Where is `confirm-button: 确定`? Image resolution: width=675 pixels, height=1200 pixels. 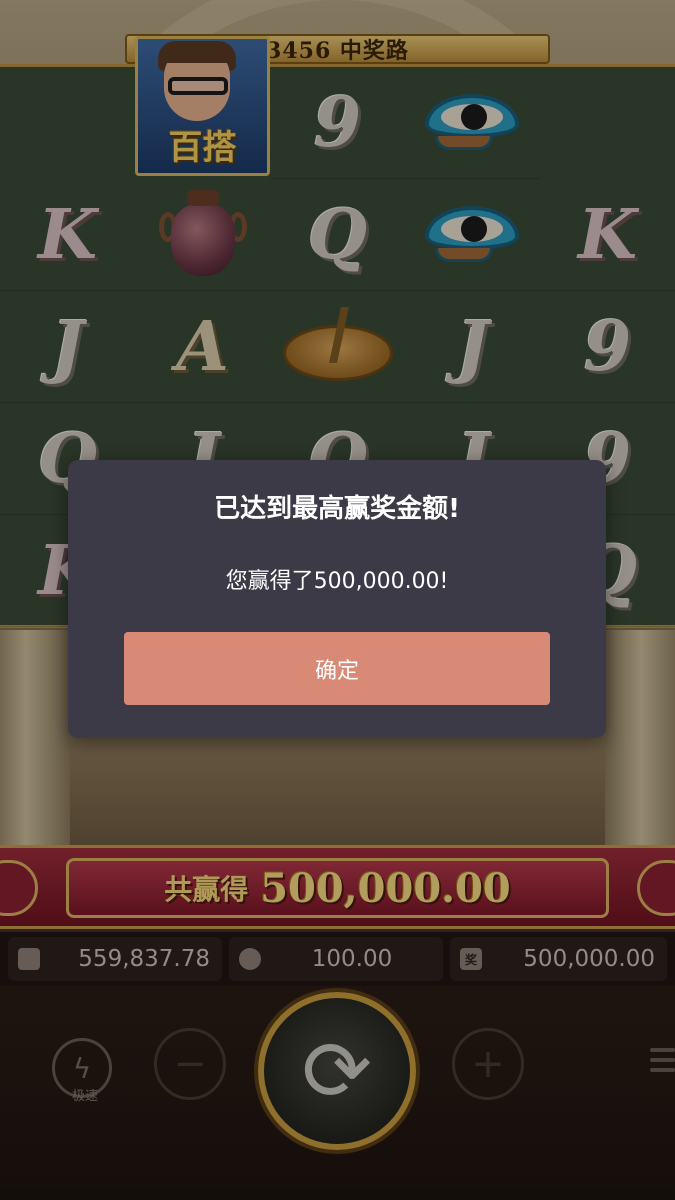 confirm-button: 确定 is located at coordinates (337, 668).